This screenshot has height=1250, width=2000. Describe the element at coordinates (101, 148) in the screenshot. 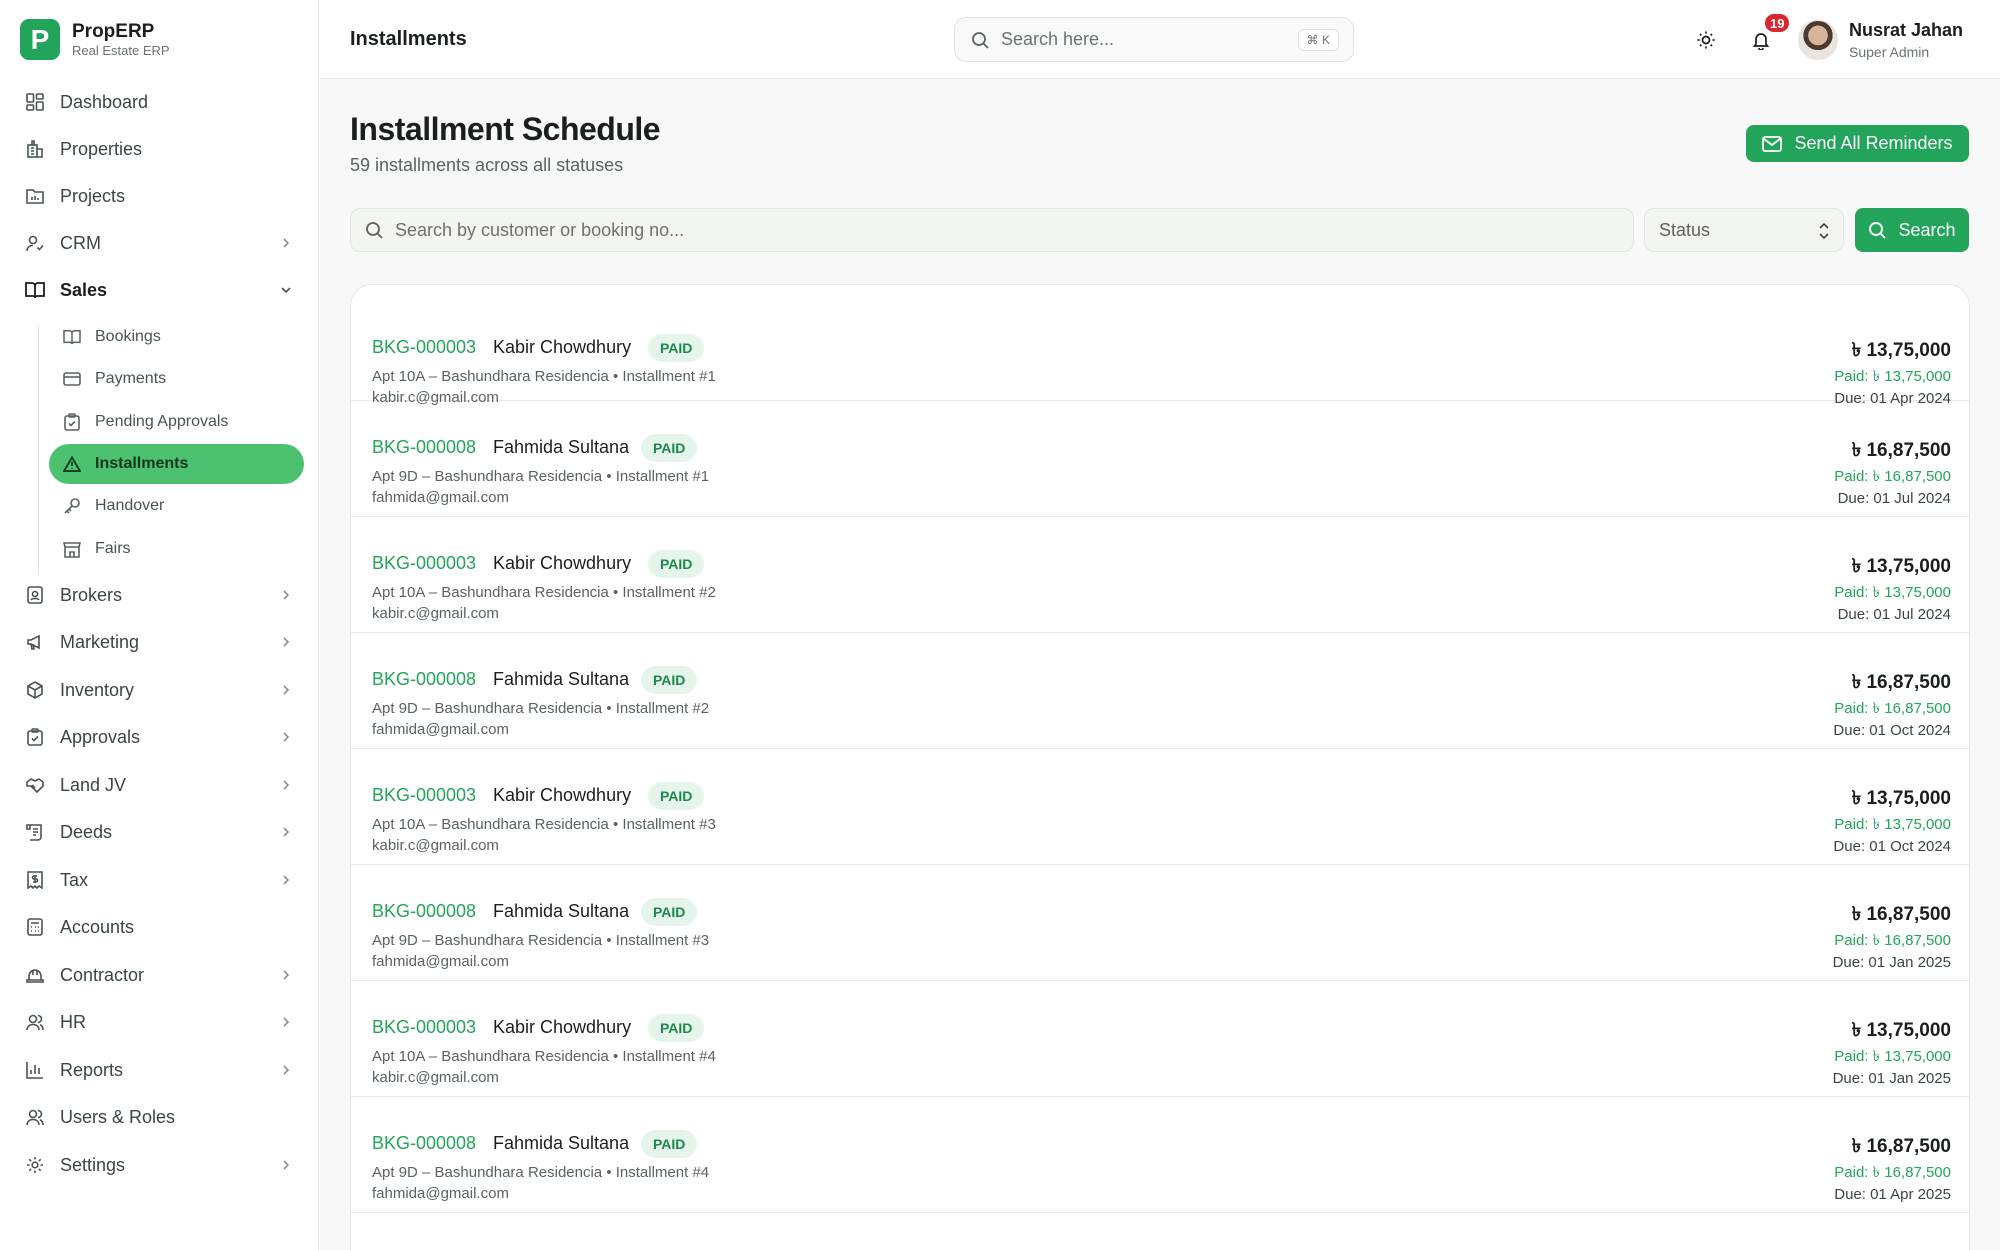

I see `sidebar-item-label: Properties` at that location.